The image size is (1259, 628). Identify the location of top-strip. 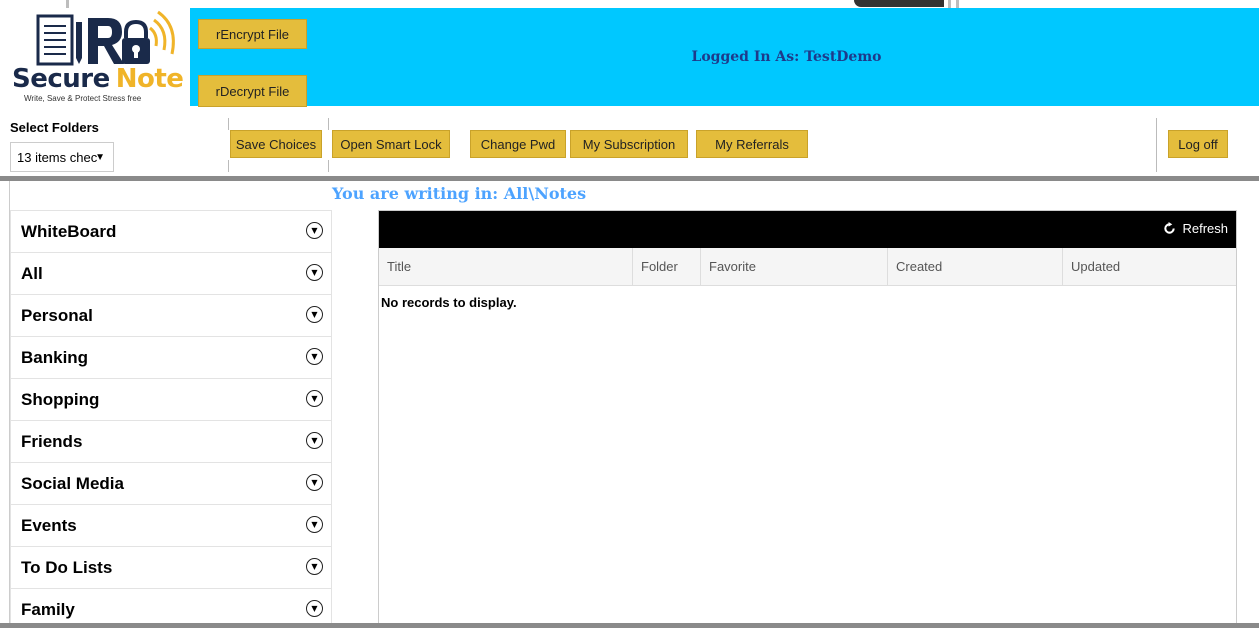
(629, 4).